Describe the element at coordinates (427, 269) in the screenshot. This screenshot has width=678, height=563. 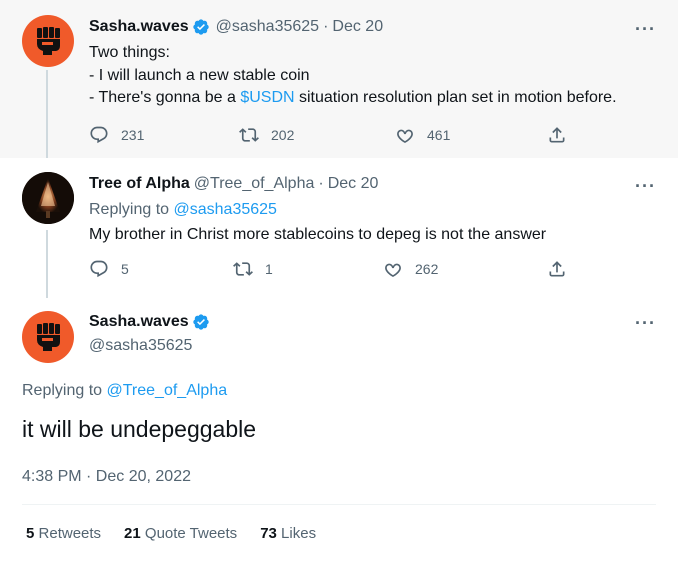
I see `like-count: 262` at that location.